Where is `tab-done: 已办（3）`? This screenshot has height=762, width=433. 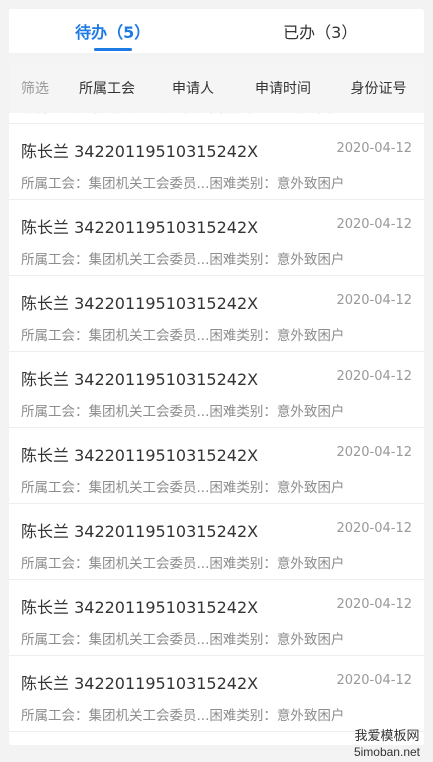
tab-done: 已办（3） is located at coordinates (321, 31).